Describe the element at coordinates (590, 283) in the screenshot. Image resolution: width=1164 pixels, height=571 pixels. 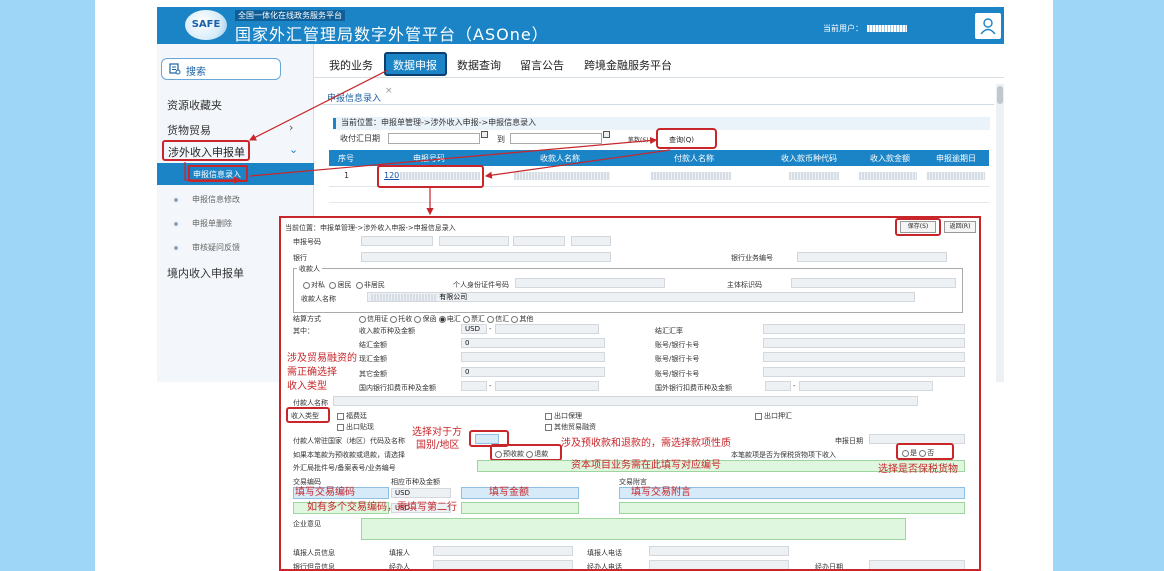
I see `personal-id-field` at that location.